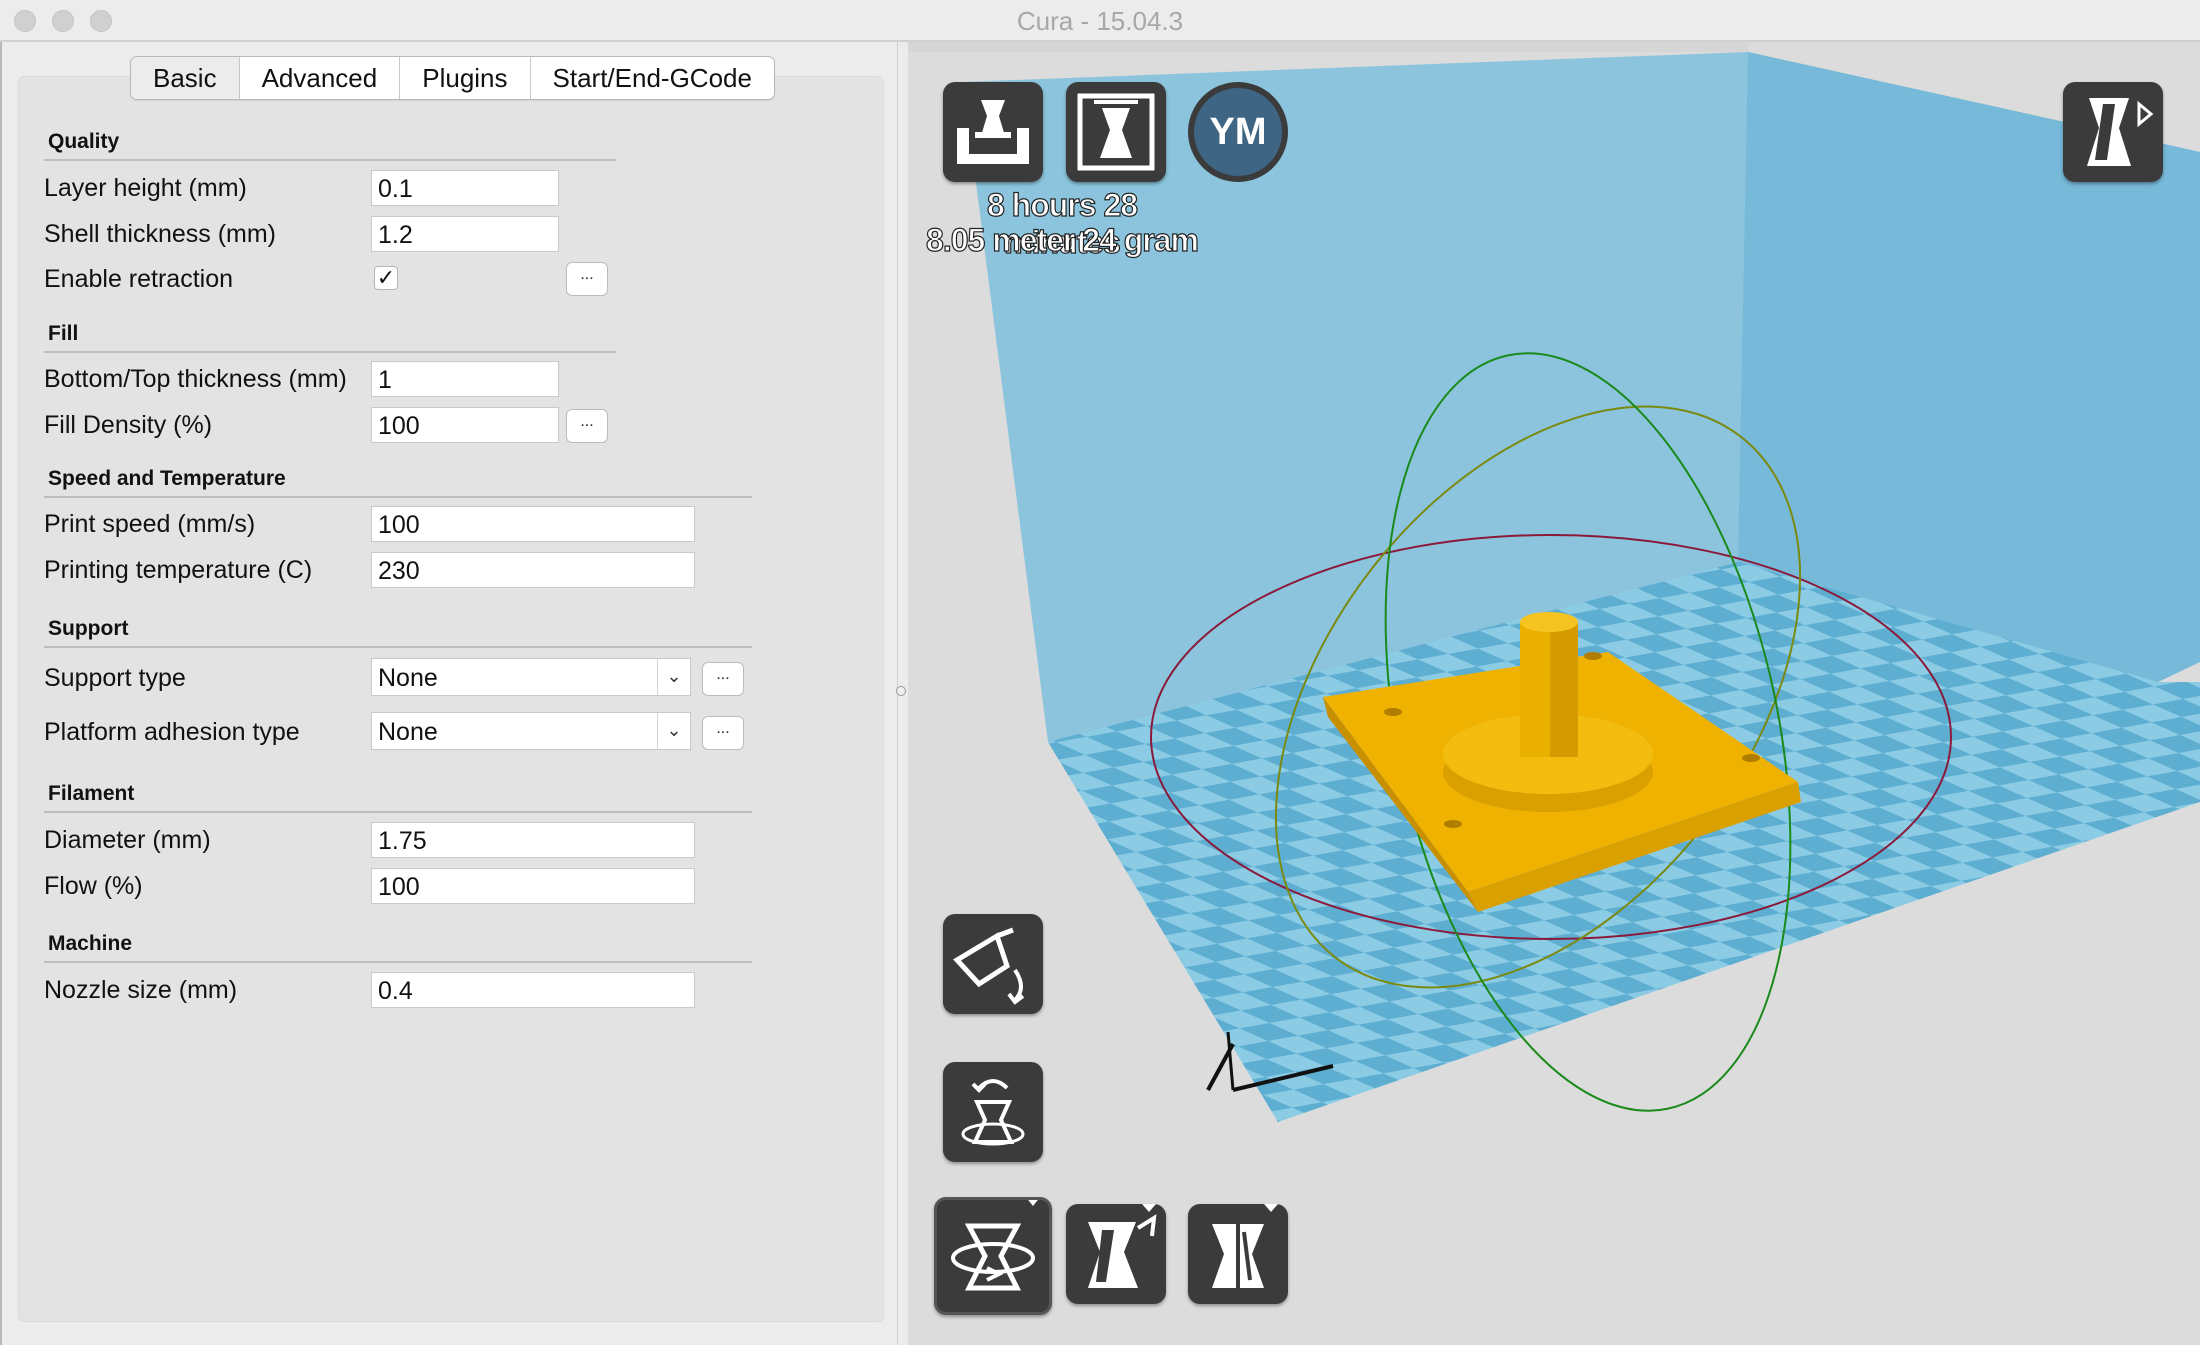 This screenshot has width=2200, height=1345. Describe the element at coordinates (1122, 1246) in the screenshot. I see `scale-icon` at that location.